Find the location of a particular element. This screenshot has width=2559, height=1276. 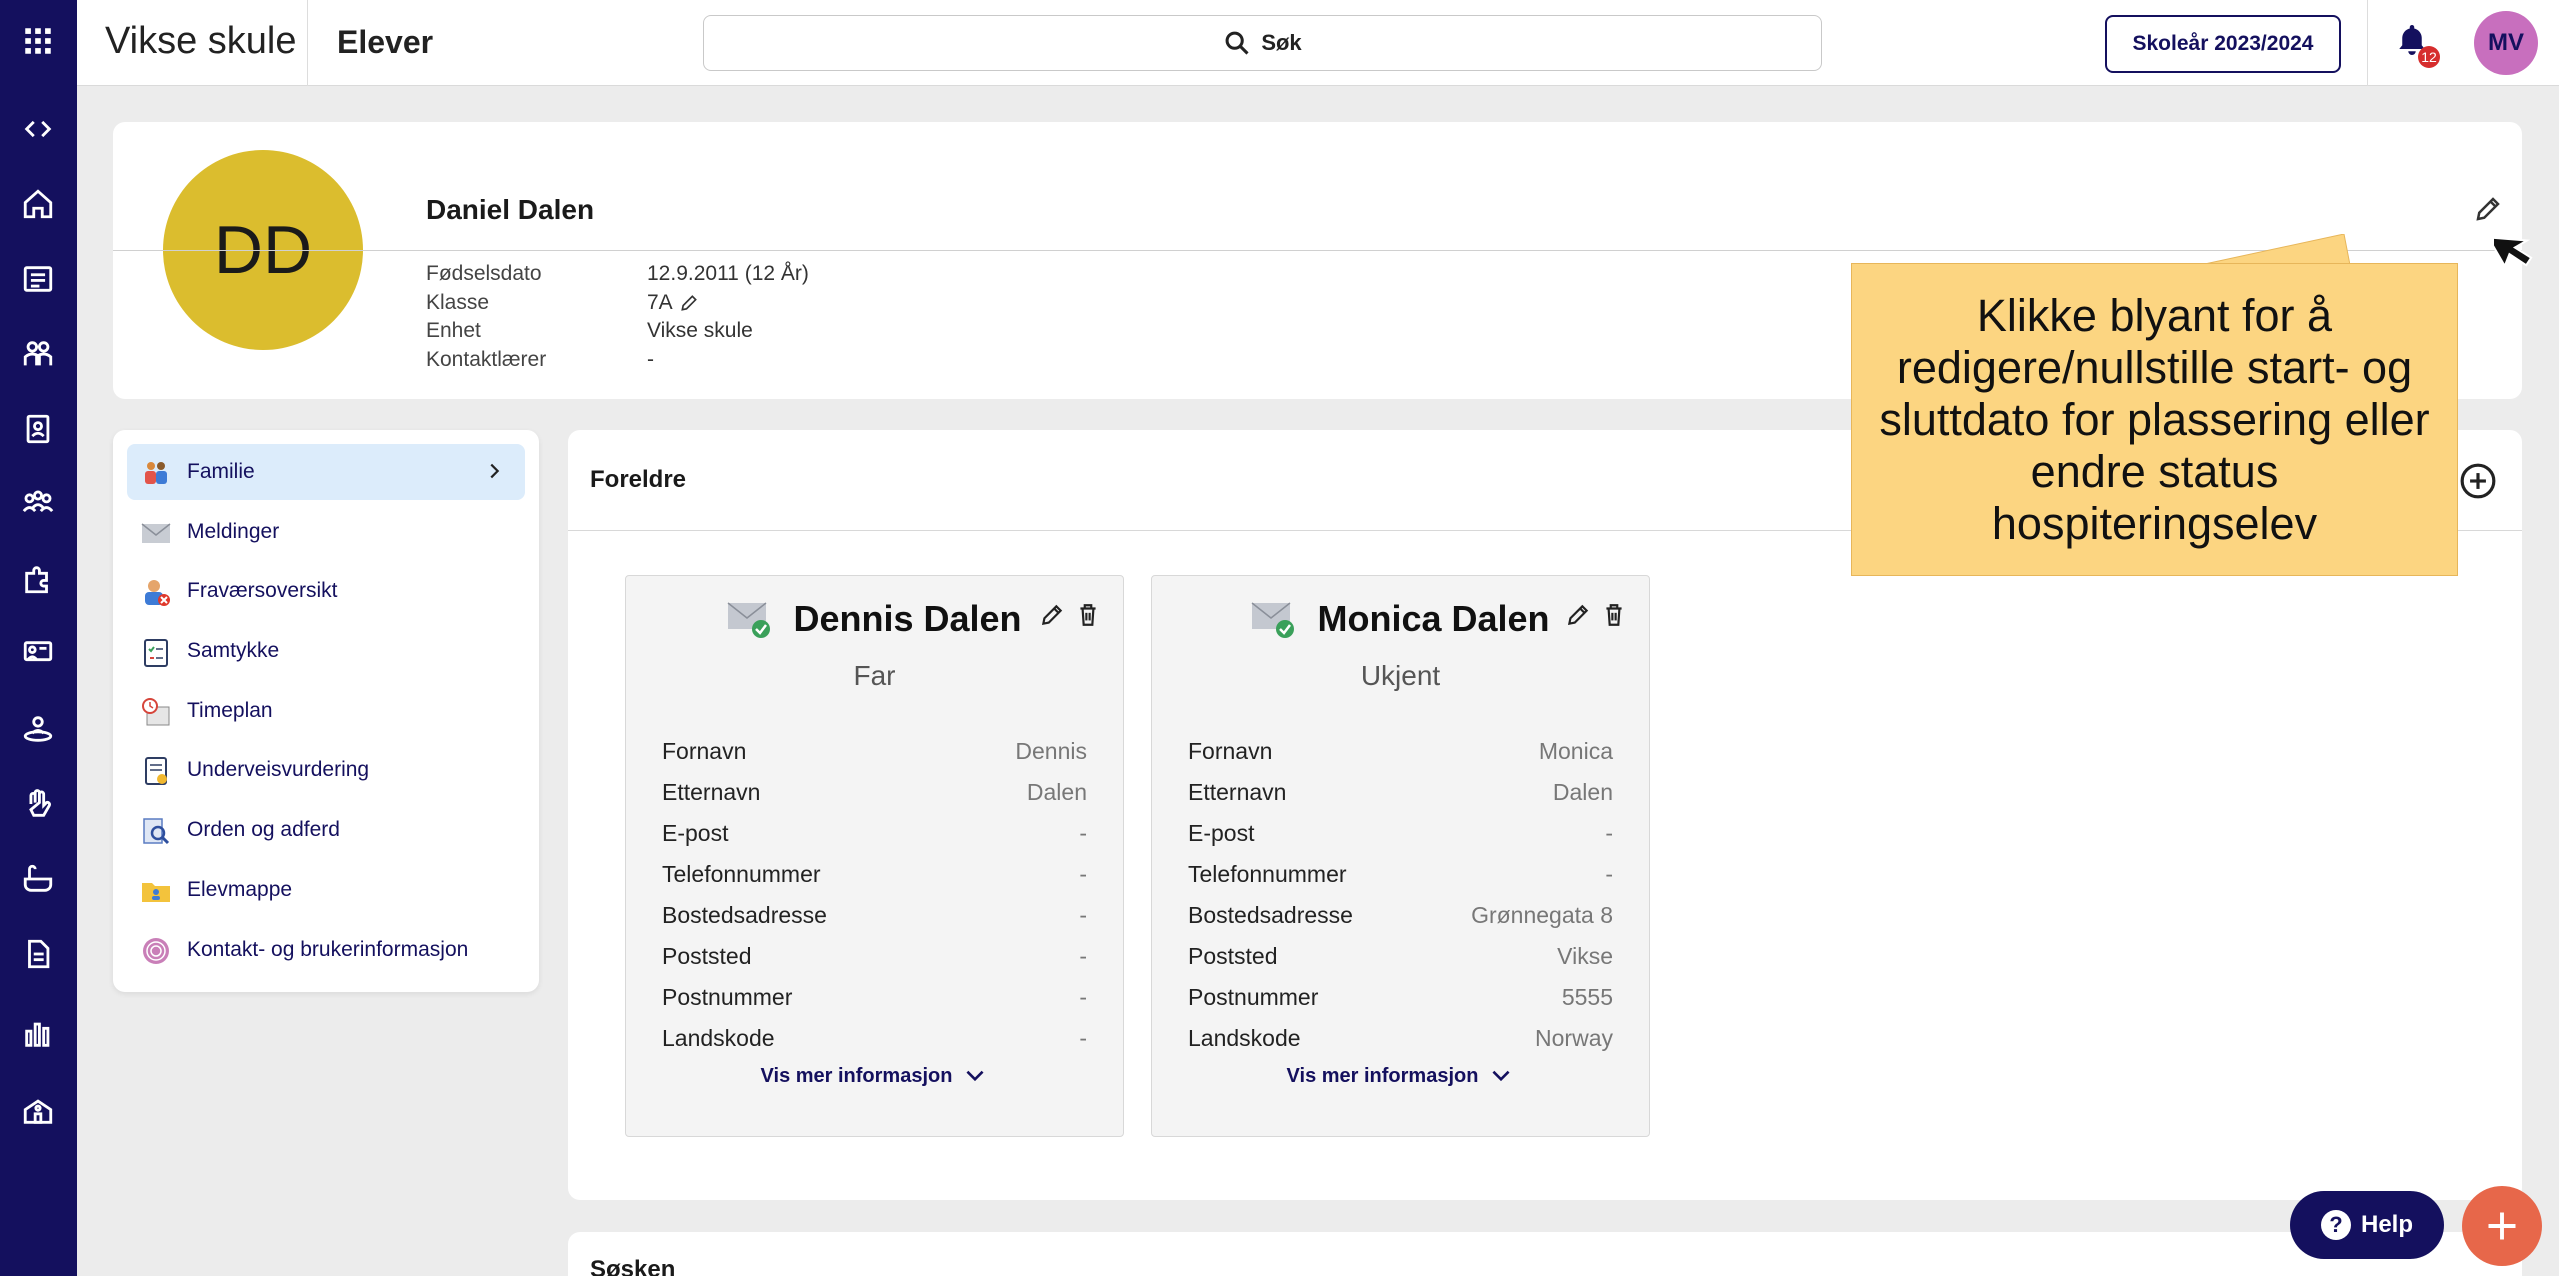

field-label: Postnummer is located at coordinates (727, 997).